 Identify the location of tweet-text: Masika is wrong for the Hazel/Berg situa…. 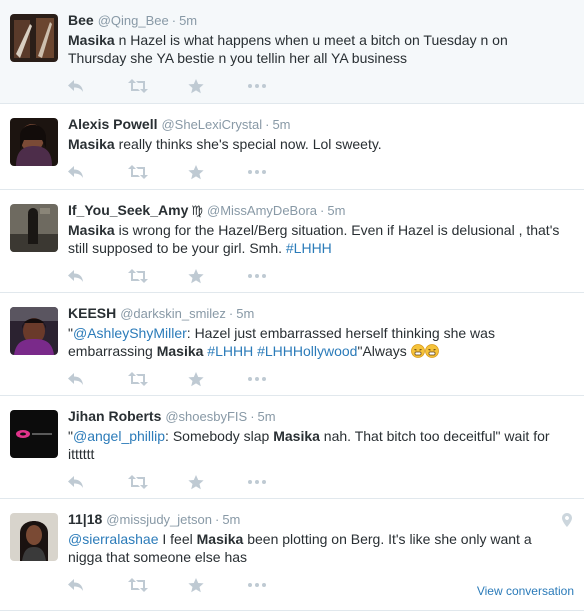
(321, 239).